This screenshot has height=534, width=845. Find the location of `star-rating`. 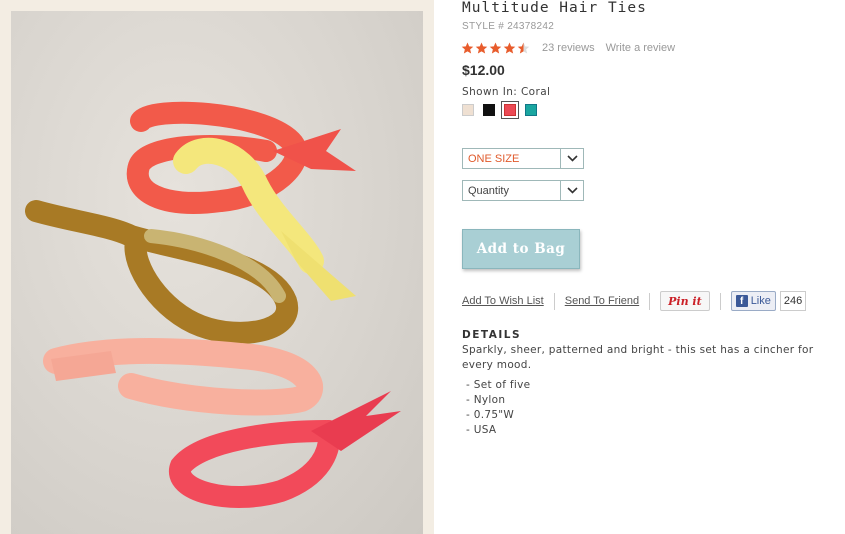

star-rating is located at coordinates (495, 48).